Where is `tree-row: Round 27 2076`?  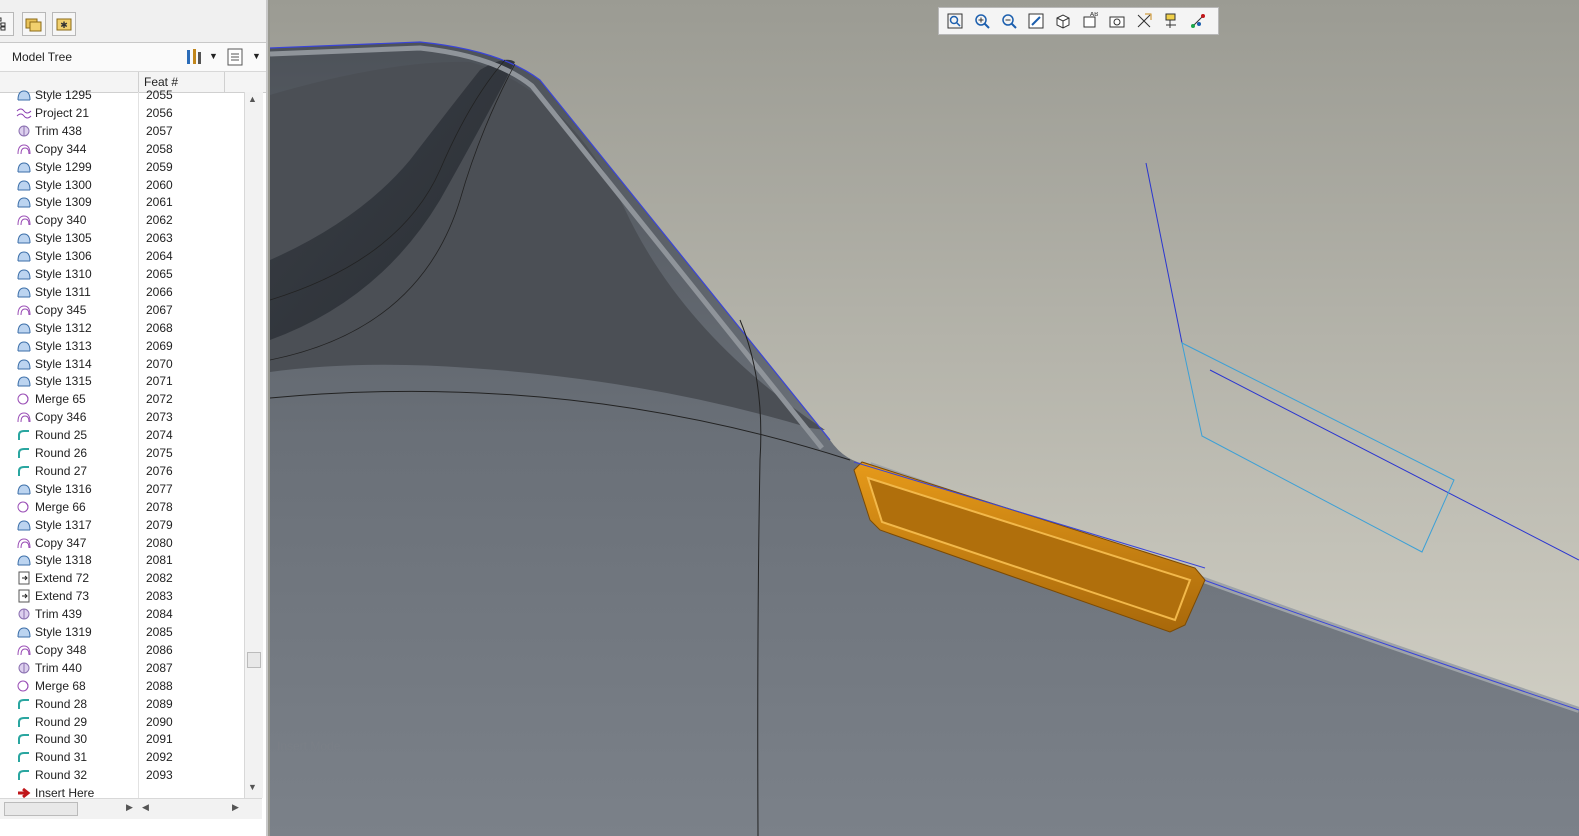 tree-row: Round 27 2076 is located at coordinates (122, 471).